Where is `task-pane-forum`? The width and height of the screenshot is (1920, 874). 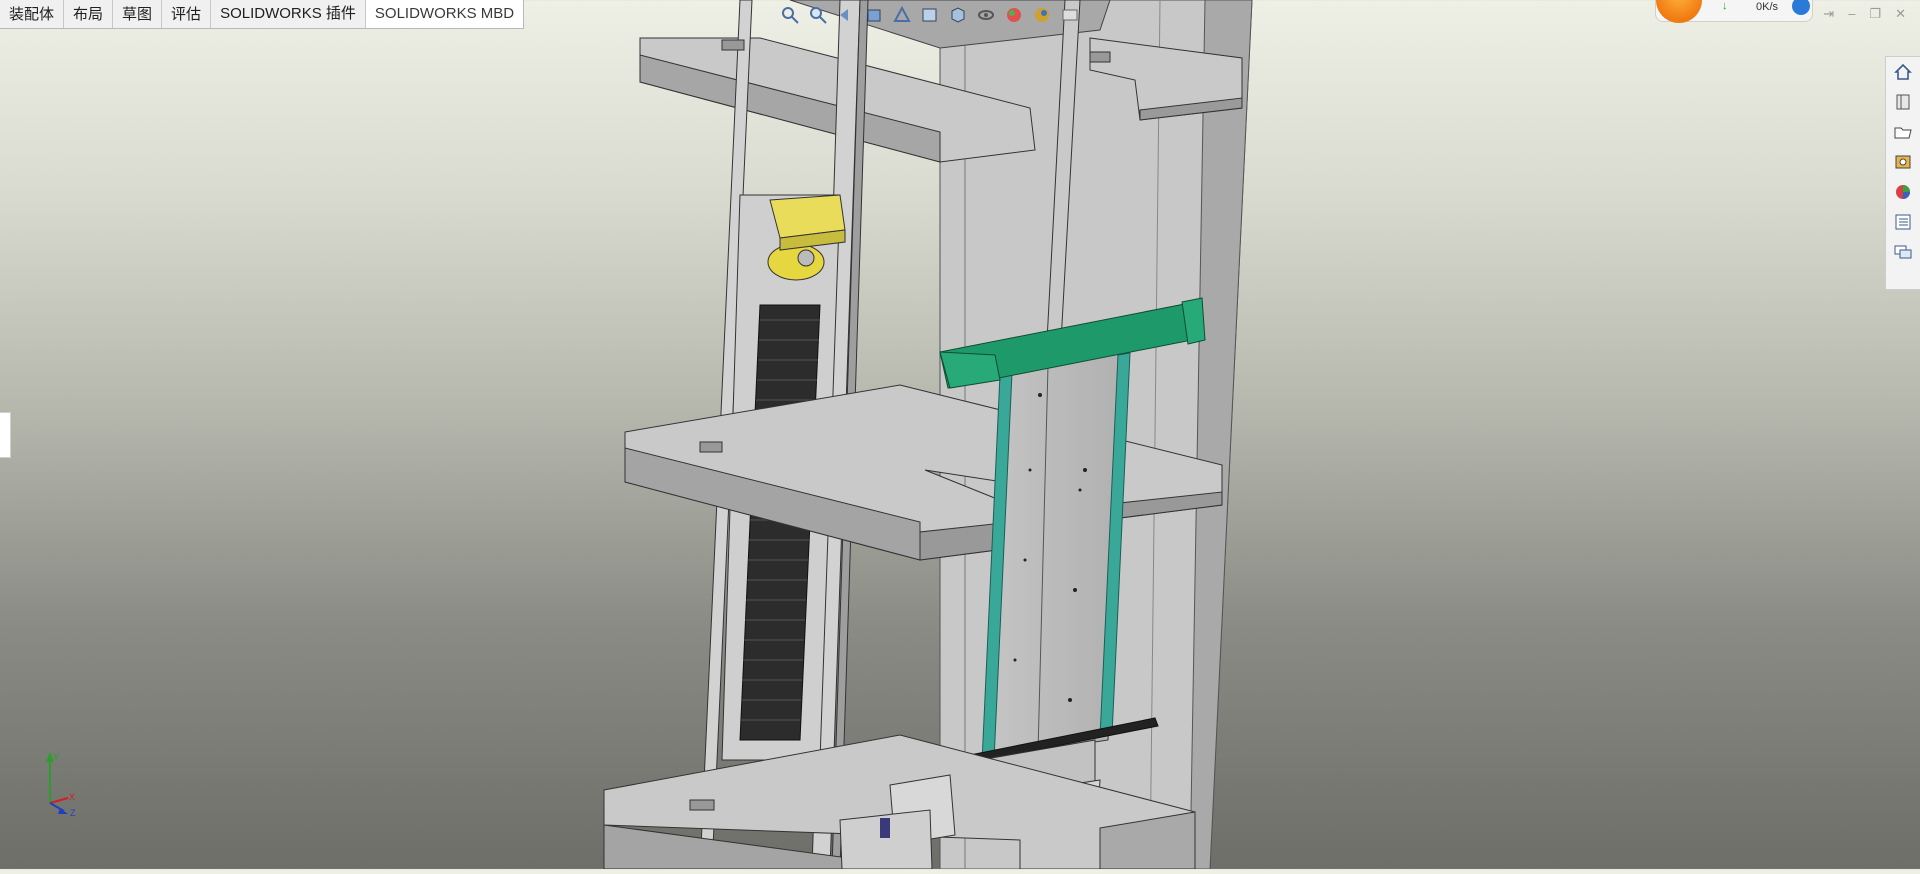
task-pane-forum is located at coordinates (1903, 252).